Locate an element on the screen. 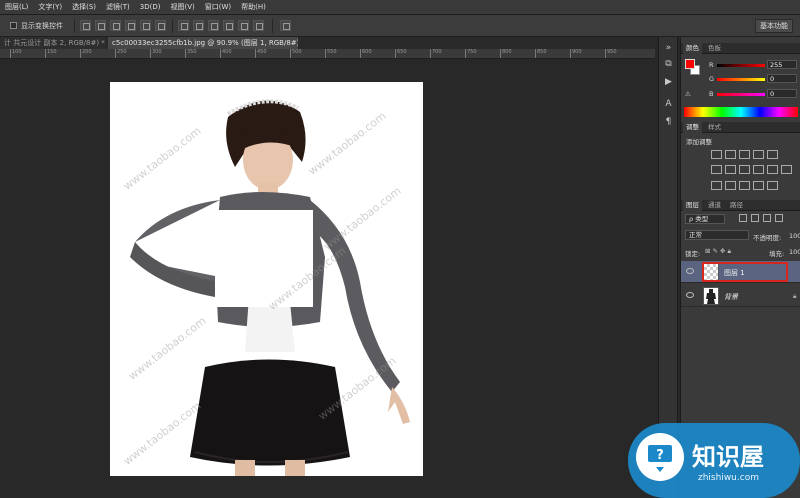 This screenshot has width=800, height=498. ruler-tick: 700 is located at coordinates (436, 53).